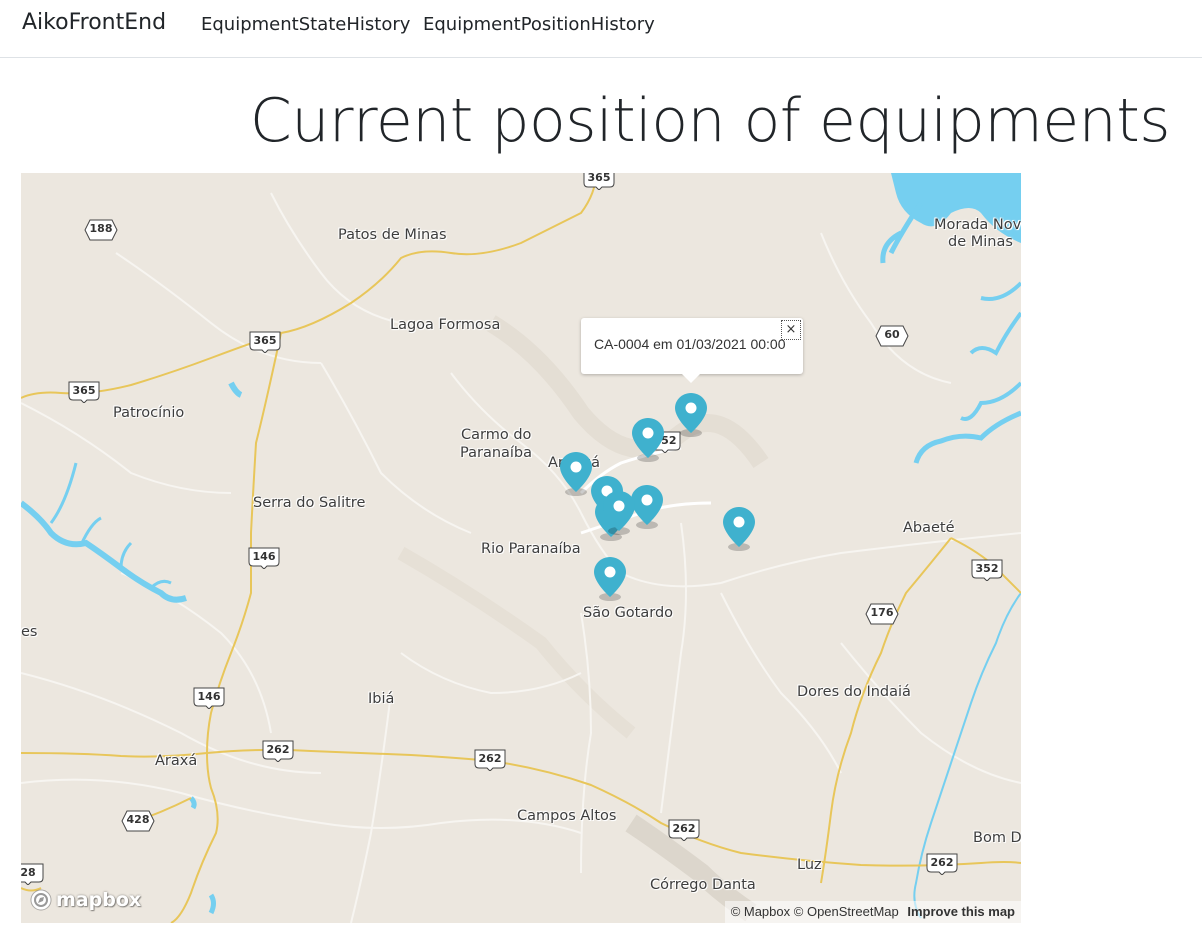  Describe the element at coordinates (980, 242) in the screenshot. I see `city-label-de-minas: de Minas` at that location.